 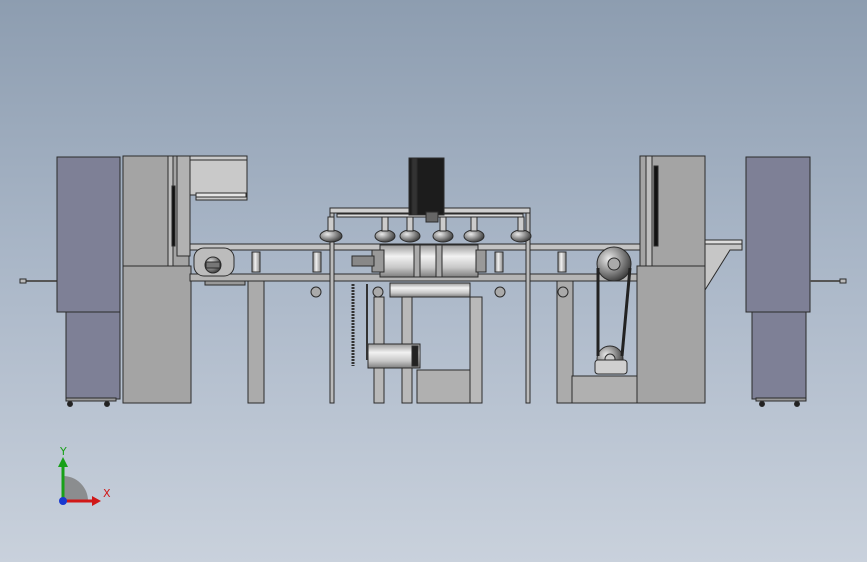 I want to click on central-drum, so click(x=419, y=271).